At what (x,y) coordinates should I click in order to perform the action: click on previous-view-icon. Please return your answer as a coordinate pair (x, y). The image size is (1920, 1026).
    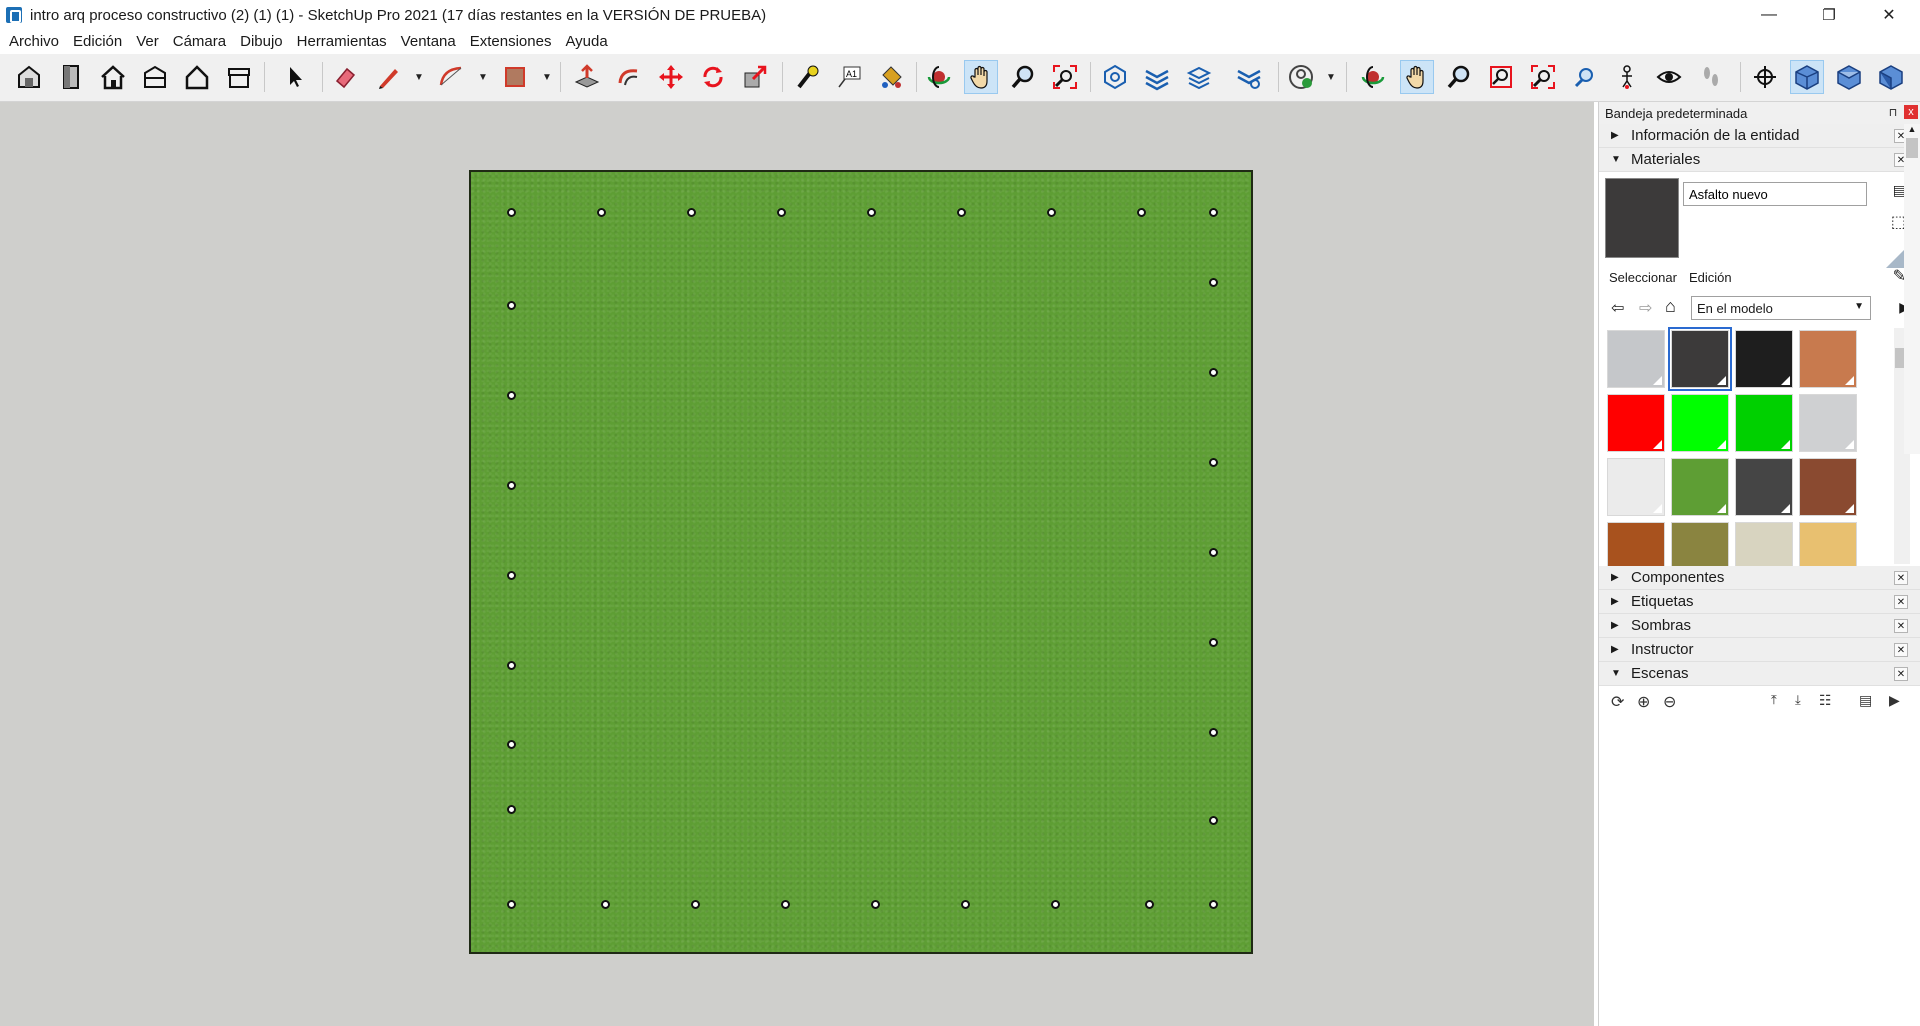
    Looking at the image, I should click on (1585, 77).